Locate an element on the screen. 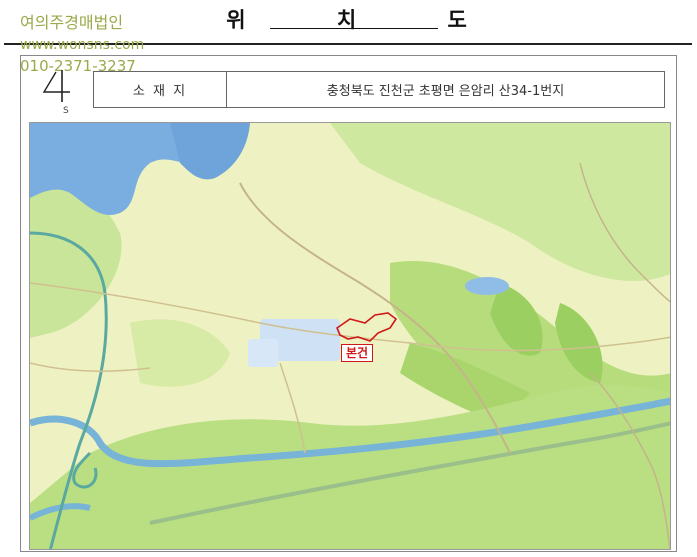 The height and width of the screenshot is (557, 697). map-urban-area is located at coordinates (263, 353).